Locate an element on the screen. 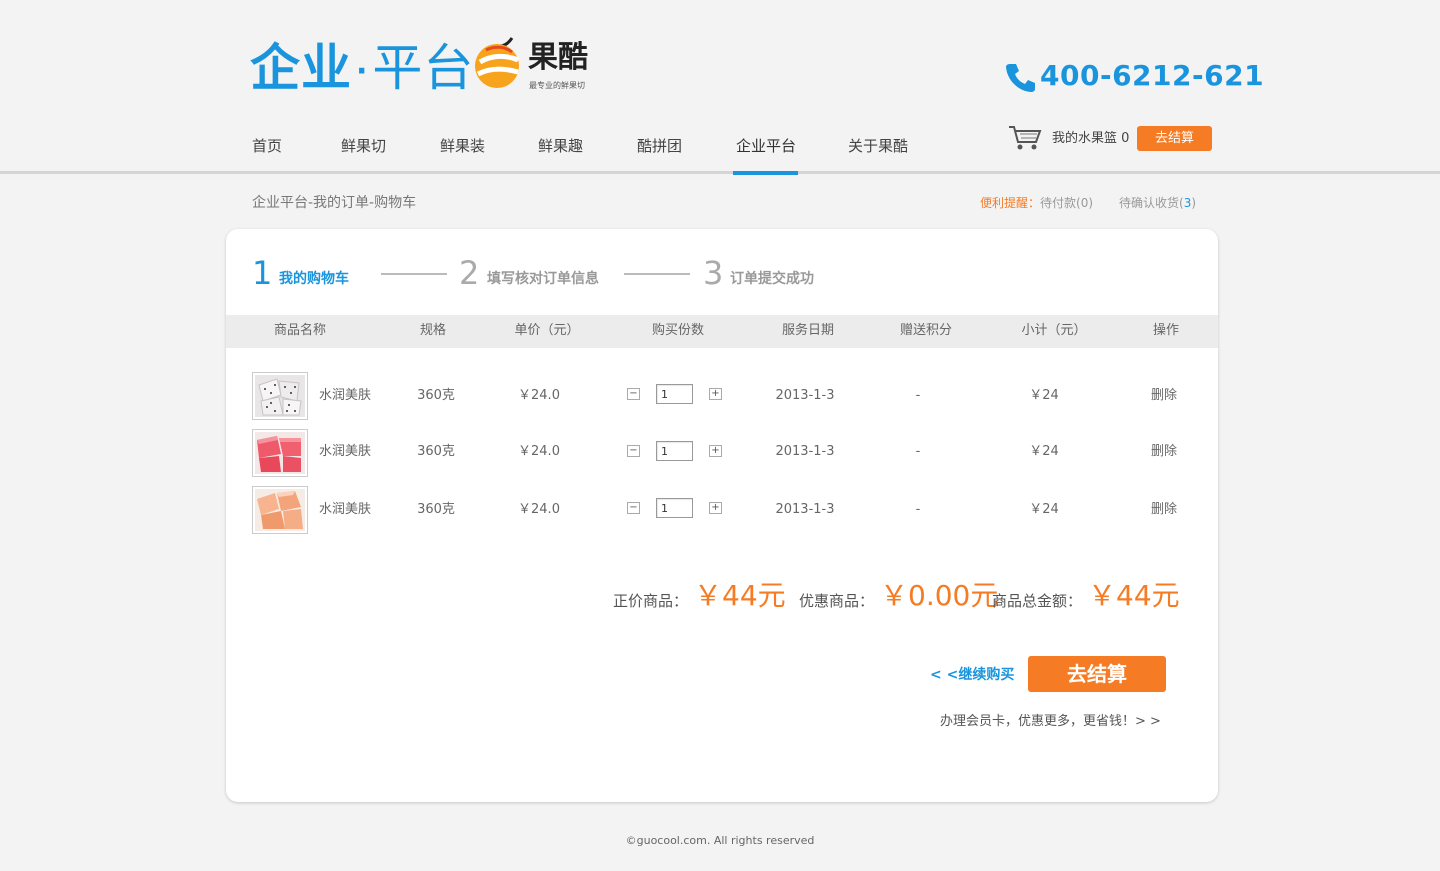 Image resolution: width=1440 pixels, height=871 pixels. checkout-button: 去结算 is located at coordinates (1097, 674).